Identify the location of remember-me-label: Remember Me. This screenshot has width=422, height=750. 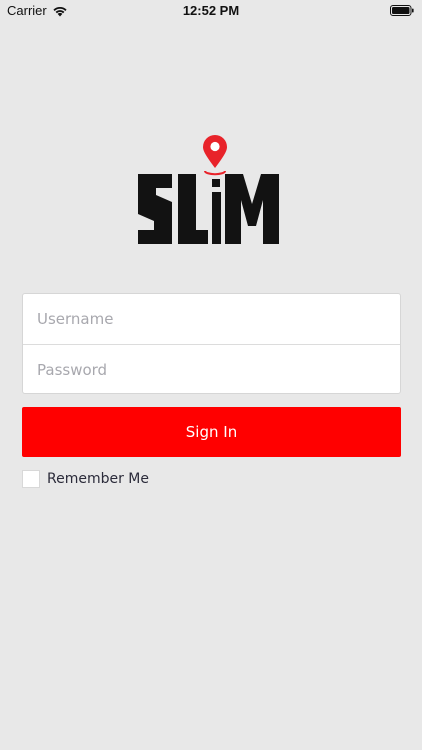
(98, 479).